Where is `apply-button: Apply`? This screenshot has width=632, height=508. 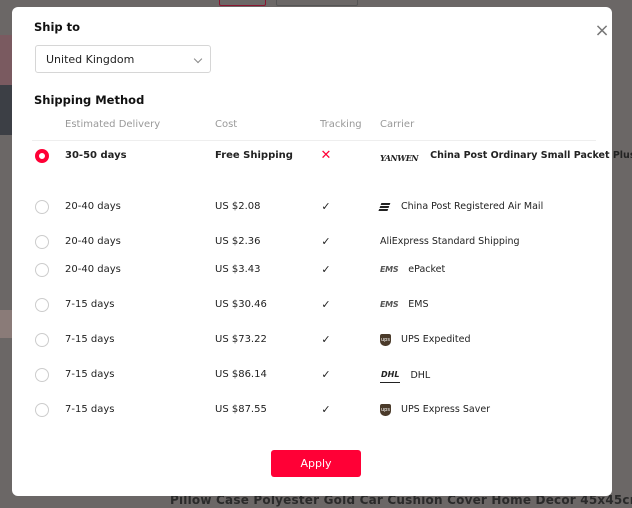 apply-button: Apply is located at coordinates (316, 463).